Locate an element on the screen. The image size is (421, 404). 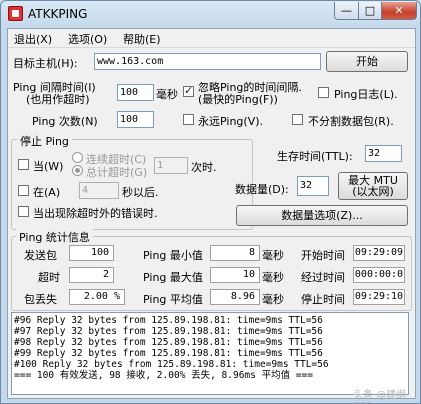
target-host-label: 目标主机(H): is located at coordinates (45, 63).